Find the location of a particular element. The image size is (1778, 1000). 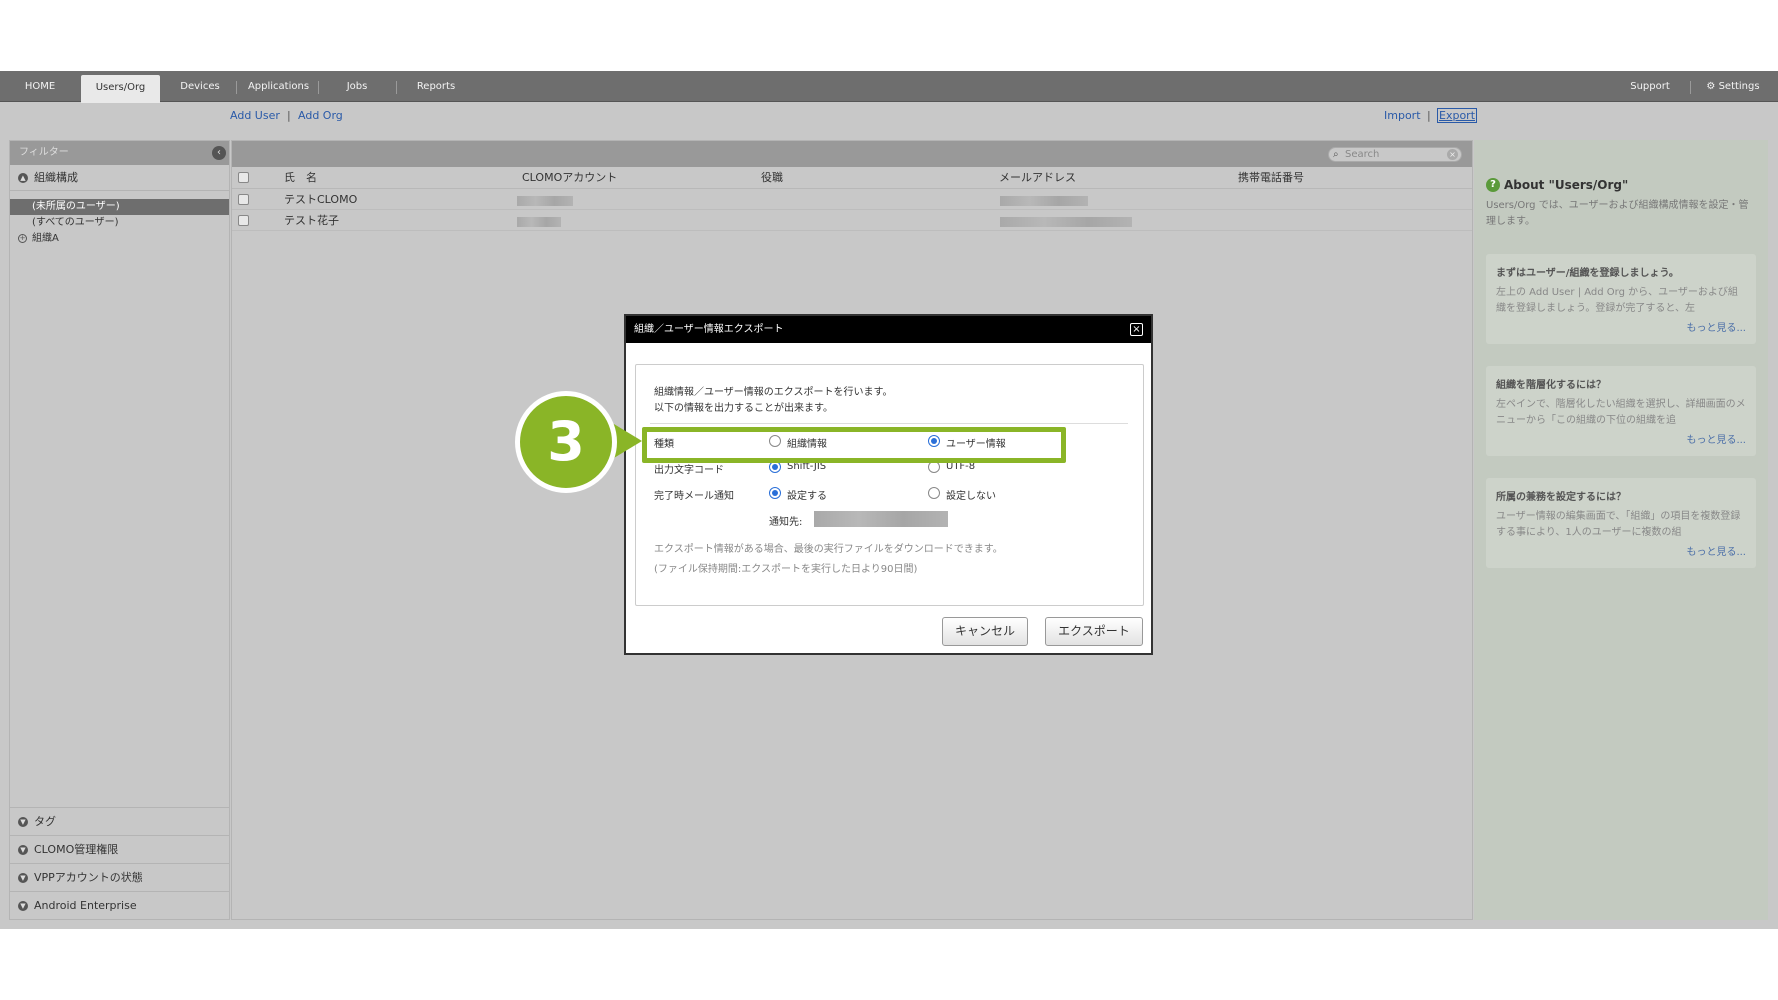

add-user-link: Add User is located at coordinates (255, 115).